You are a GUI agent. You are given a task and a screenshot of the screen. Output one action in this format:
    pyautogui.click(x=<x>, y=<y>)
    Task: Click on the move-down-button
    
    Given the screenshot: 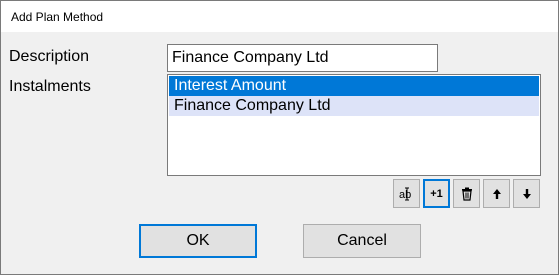 What is the action you would take?
    pyautogui.click(x=526, y=193)
    